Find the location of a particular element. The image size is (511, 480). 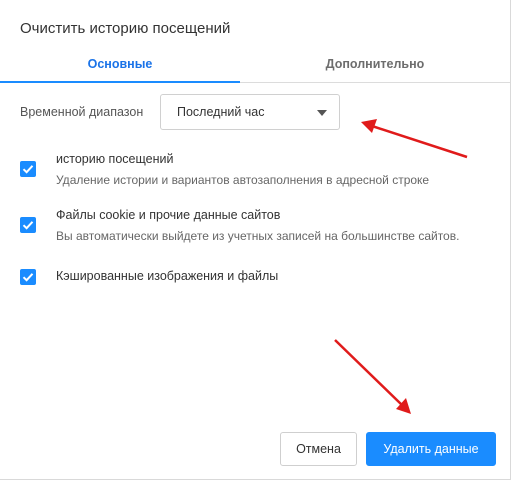

tab-basic: Основные is located at coordinates (120, 66).